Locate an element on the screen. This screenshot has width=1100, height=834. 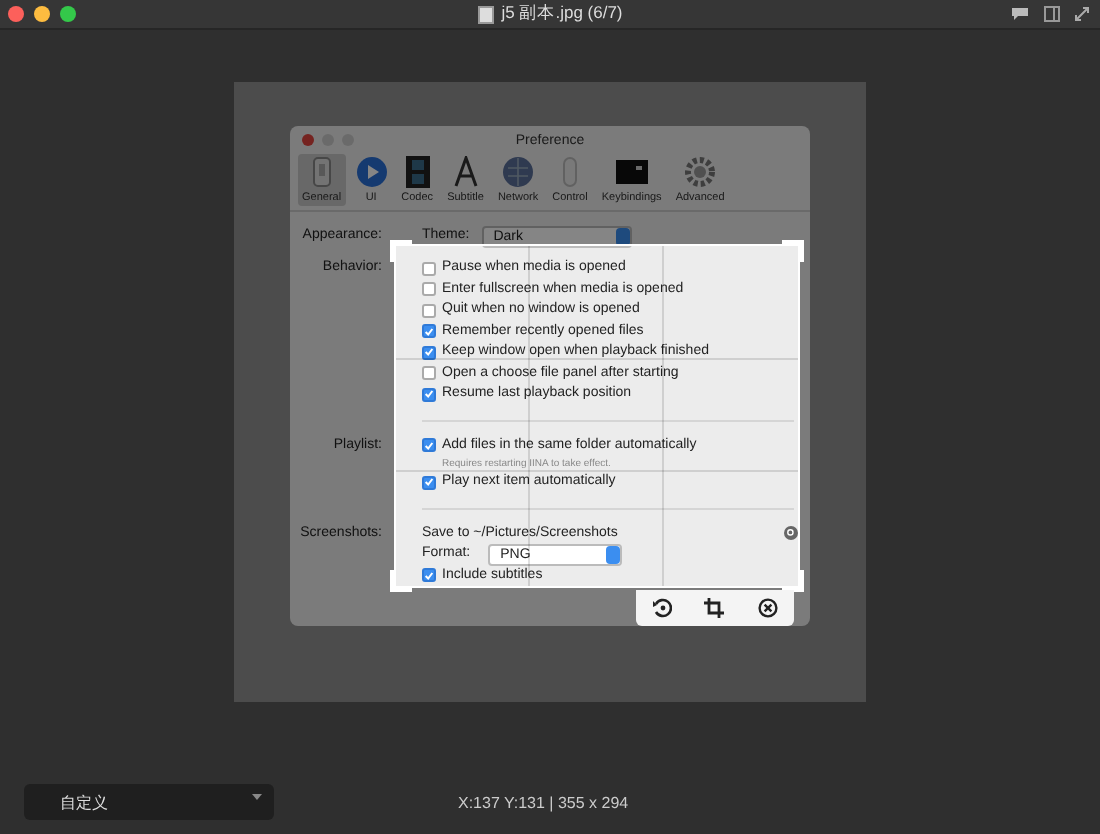
codec-tab-icon is located at coordinates (417, 172).